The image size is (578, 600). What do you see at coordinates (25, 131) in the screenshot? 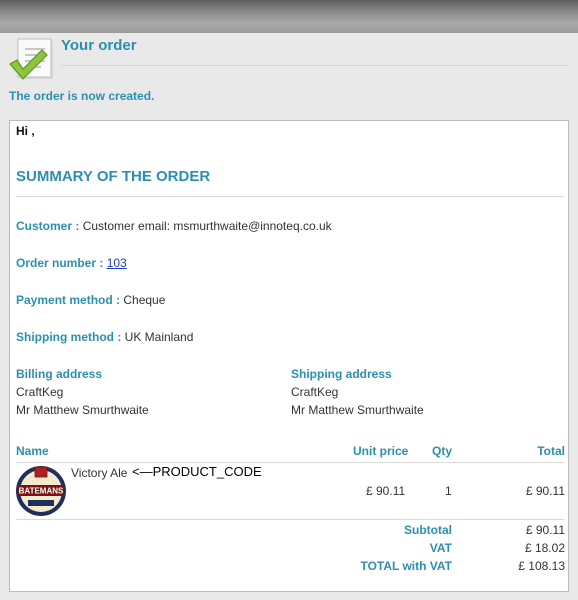
I see `greeting: Hi ,` at bounding box center [25, 131].